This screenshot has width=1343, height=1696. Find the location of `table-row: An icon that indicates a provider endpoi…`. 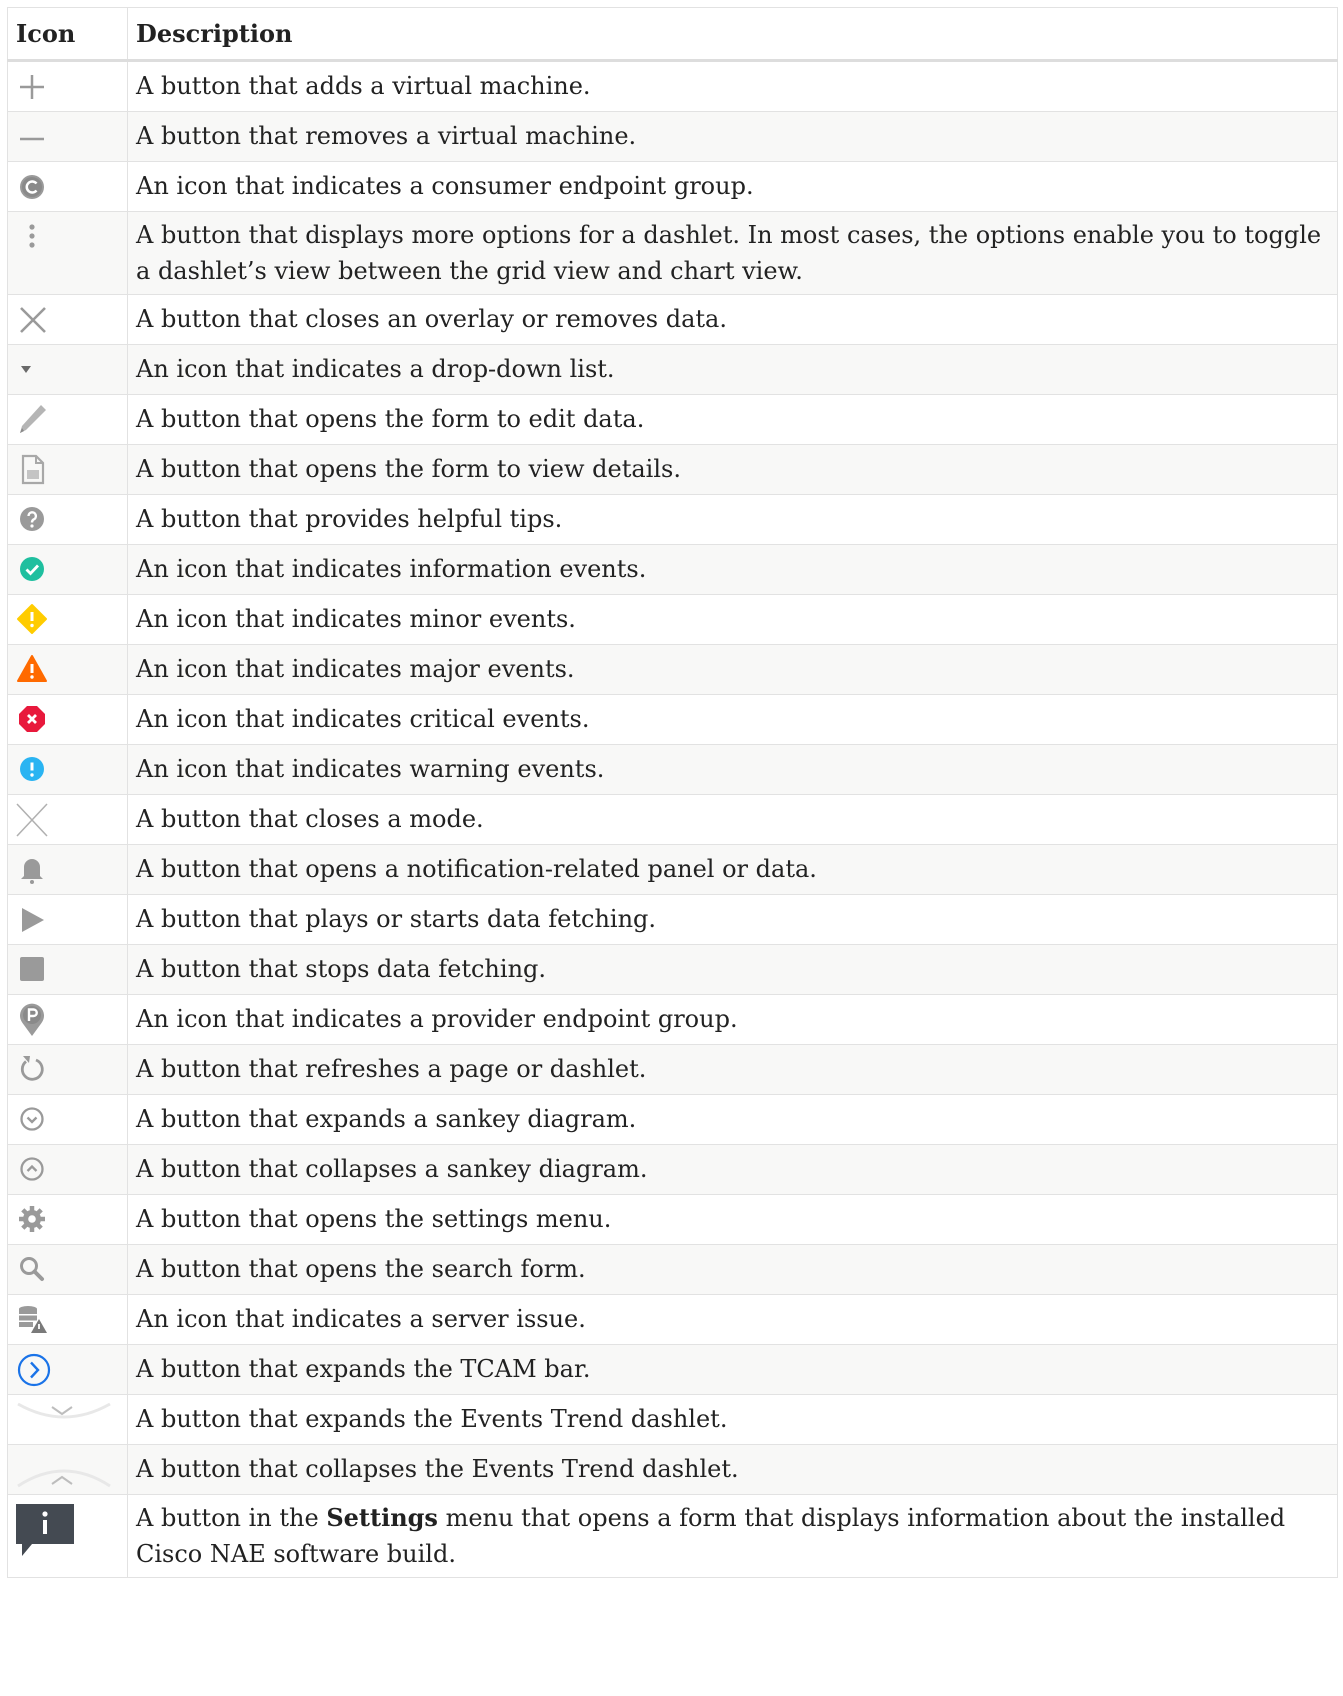

table-row: An icon that indicates a provider endpoi… is located at coordinates (672, 1019).